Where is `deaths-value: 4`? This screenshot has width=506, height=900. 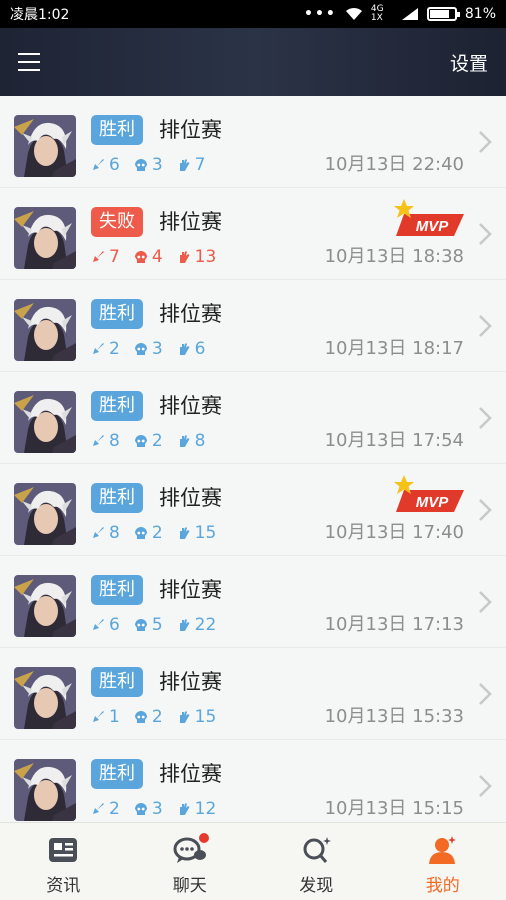 deaths-value: 4 is located at coordinates (157, 257).